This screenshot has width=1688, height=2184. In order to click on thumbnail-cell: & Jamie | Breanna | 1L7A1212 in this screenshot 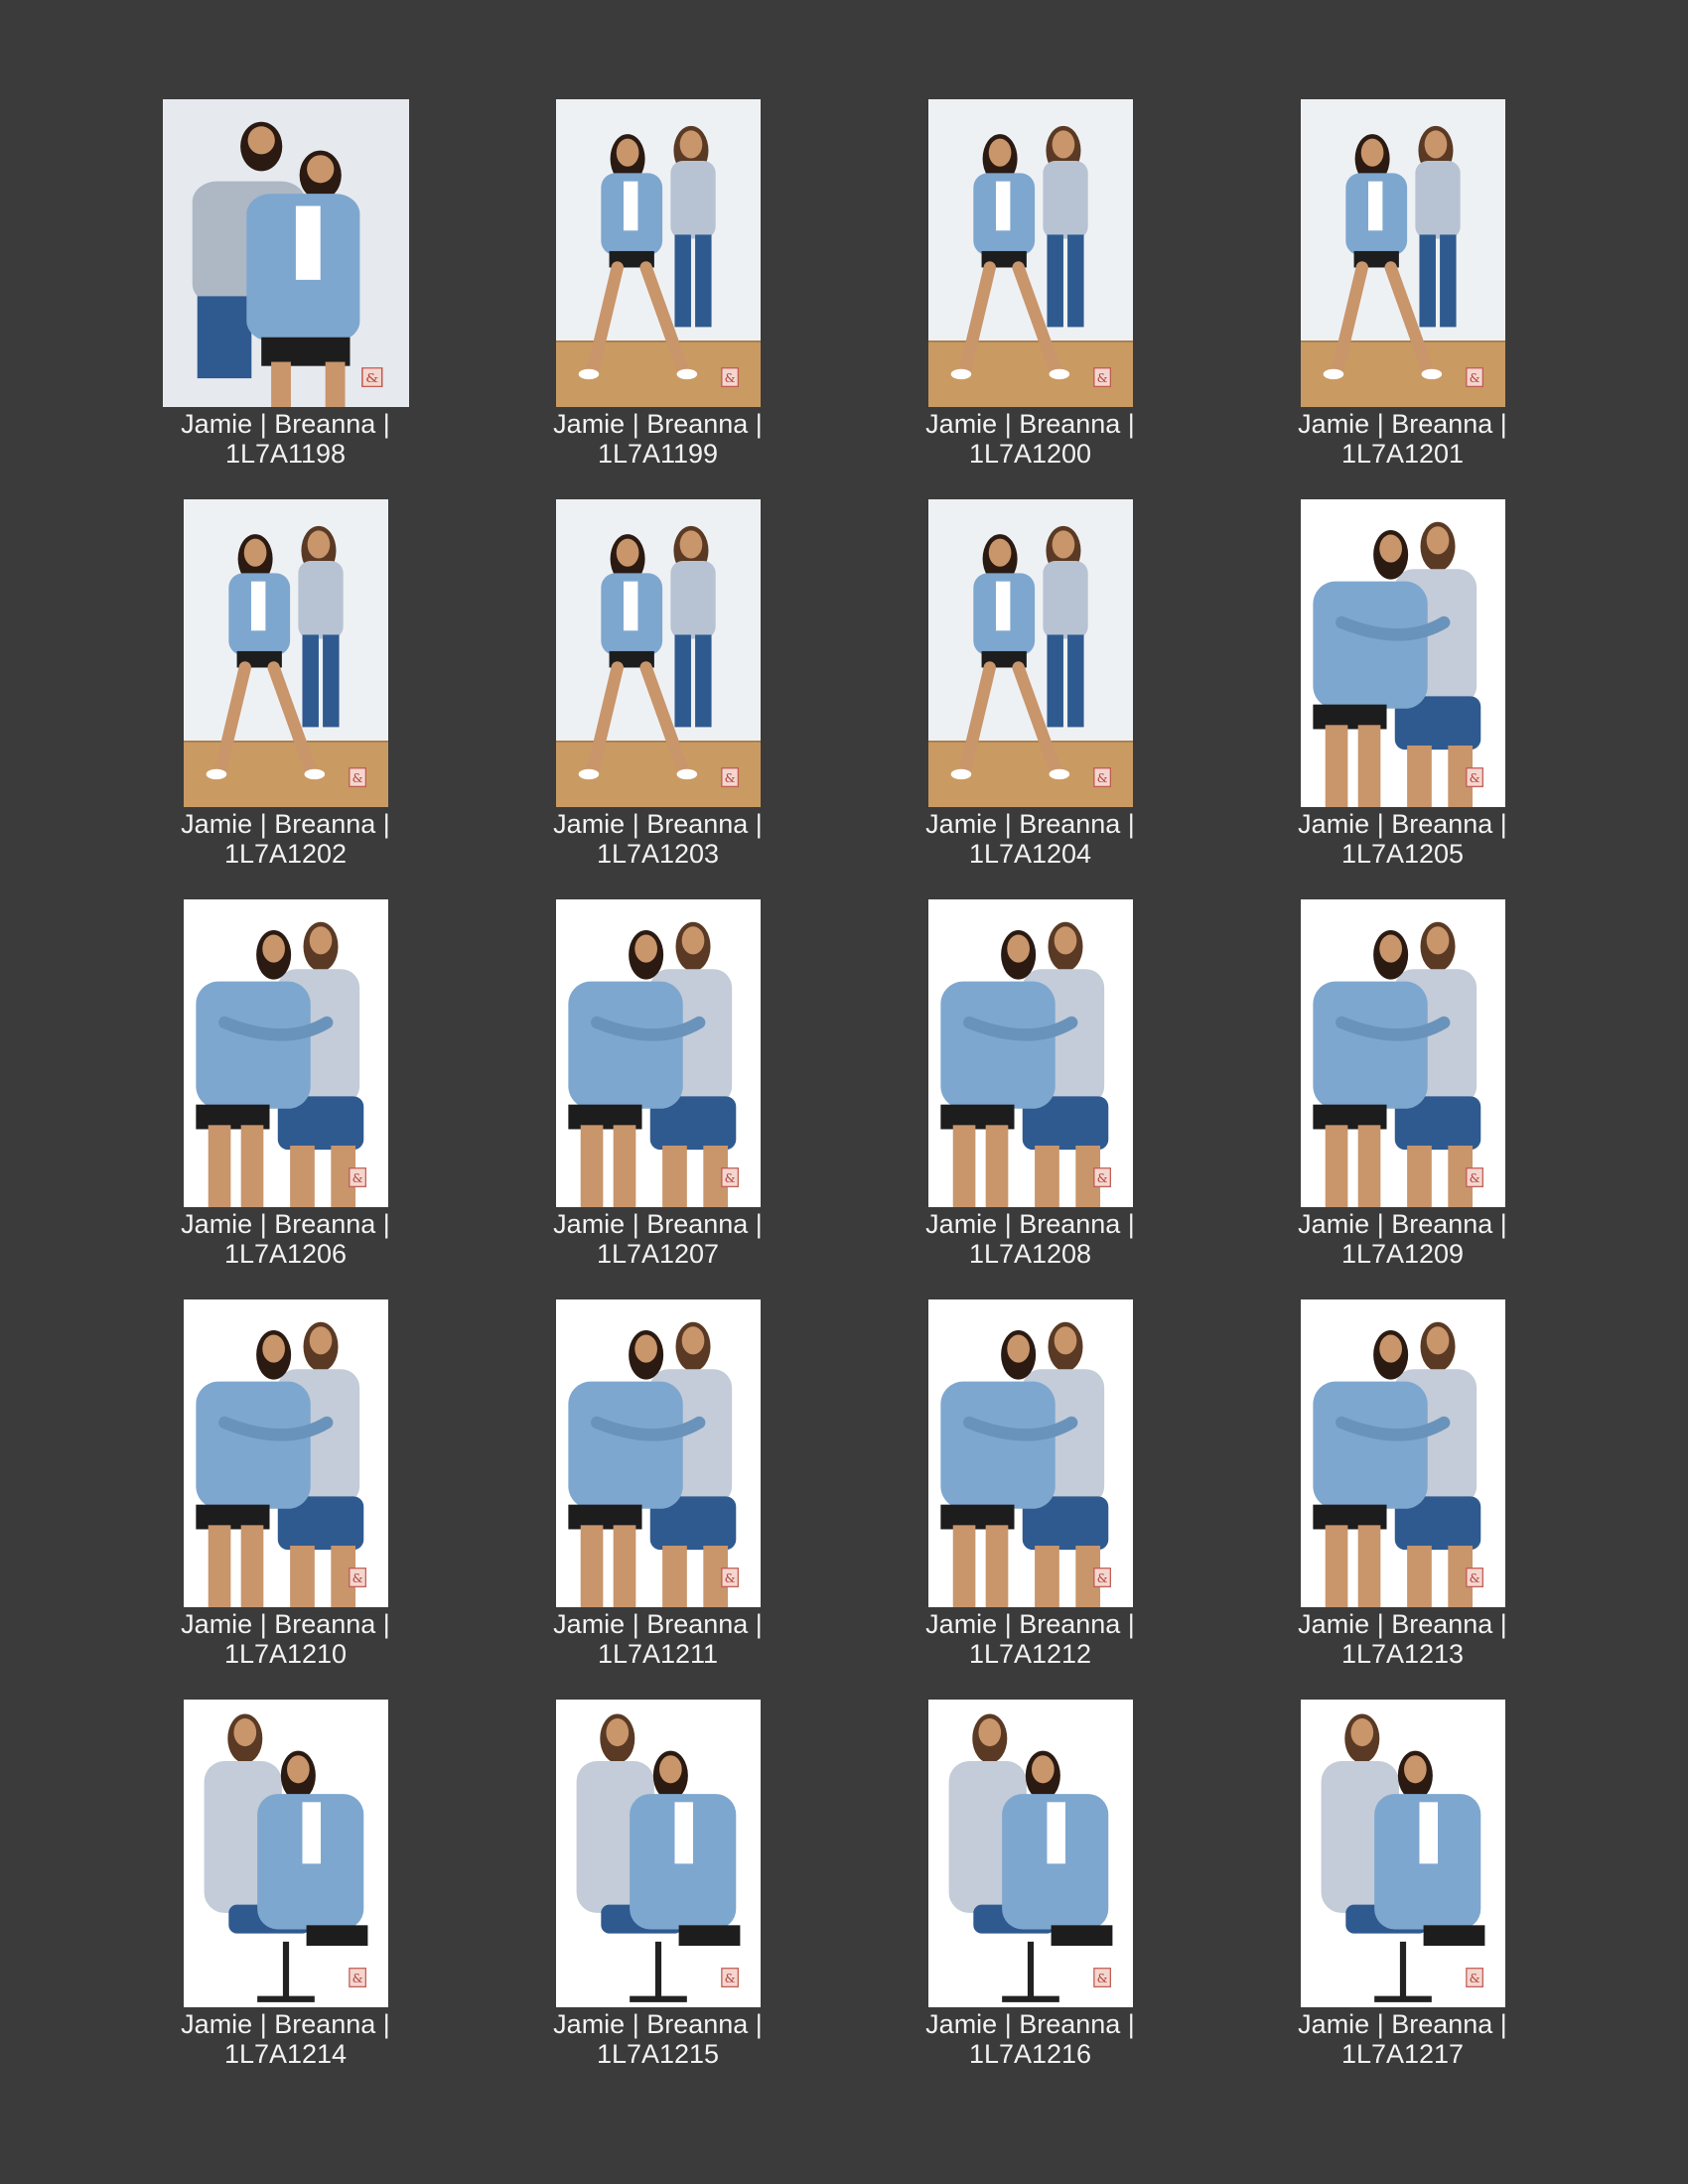, I will do `click(1030, 1498)`.